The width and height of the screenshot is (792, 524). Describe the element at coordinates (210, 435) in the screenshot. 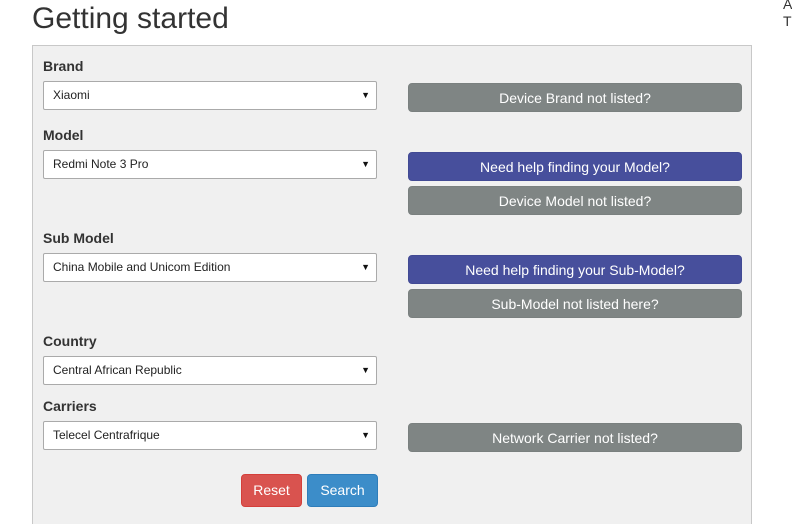

I see `carriers-select: Telecel Centrafrique ▼` at that location.